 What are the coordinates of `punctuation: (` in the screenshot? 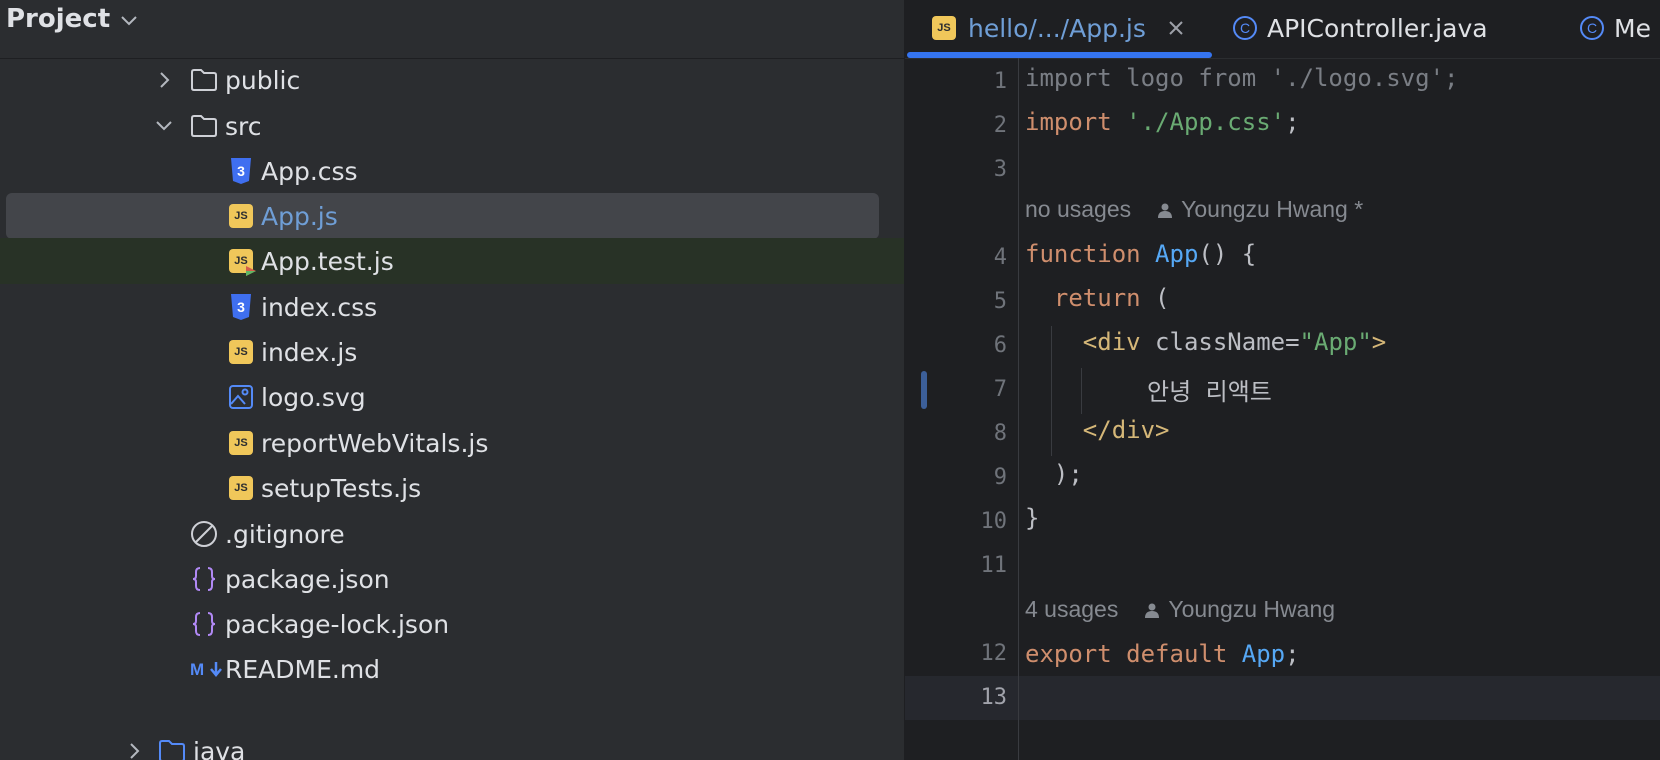 It's located at (1155, 298).